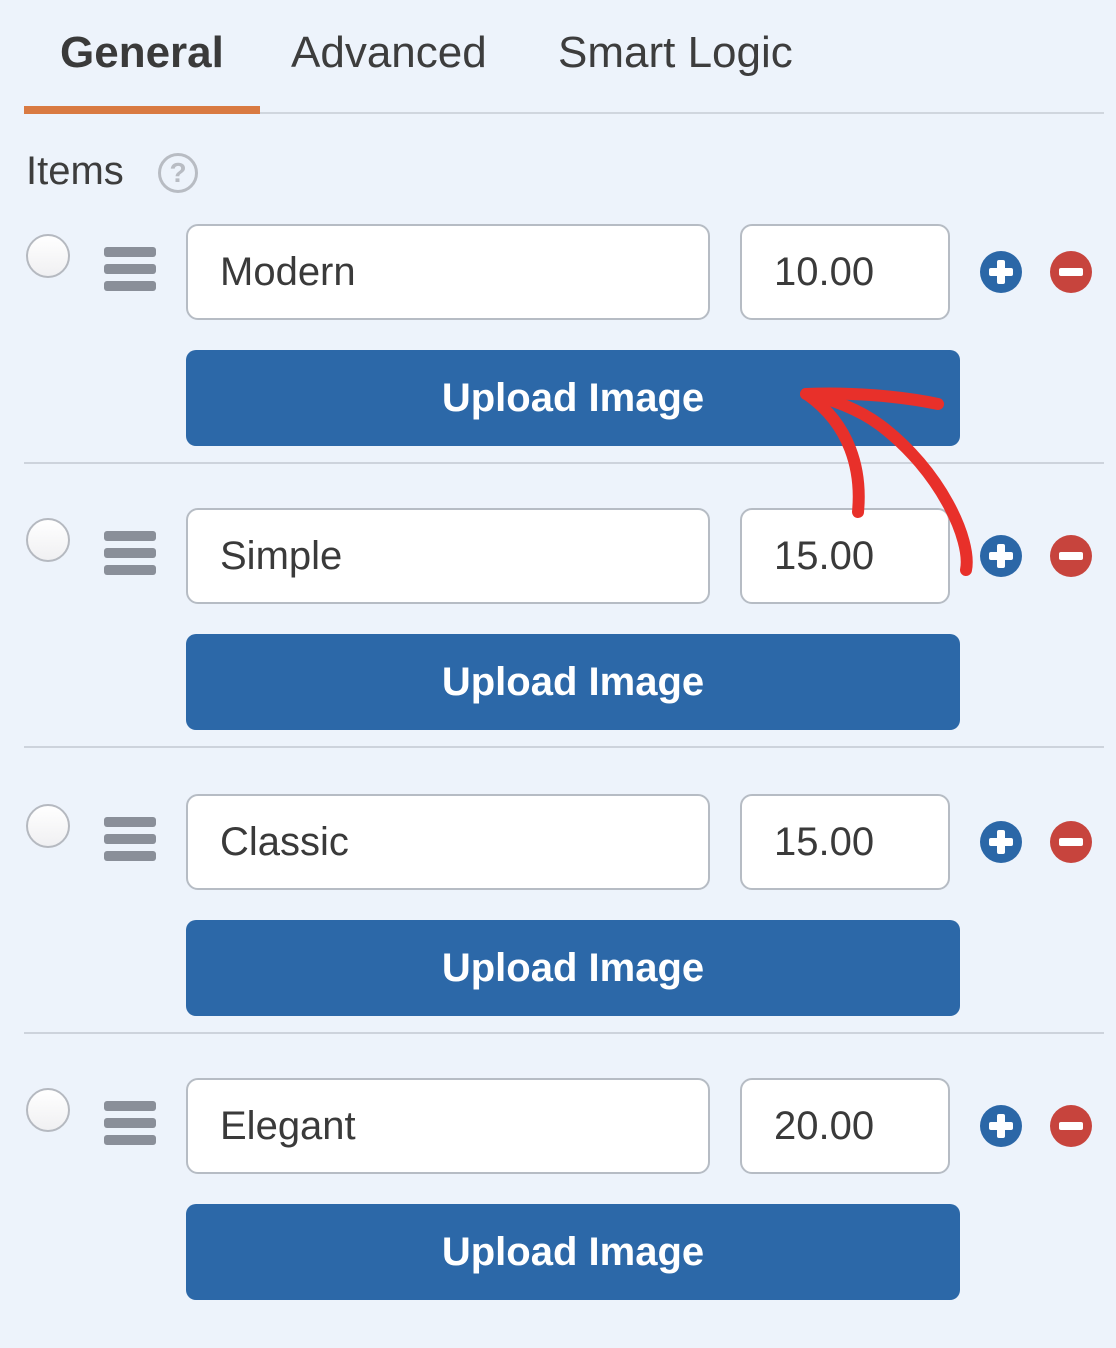 The width and height of the screenshot is (1116, 1348). I want to click on items-section-label: Items, so click(75, 171).